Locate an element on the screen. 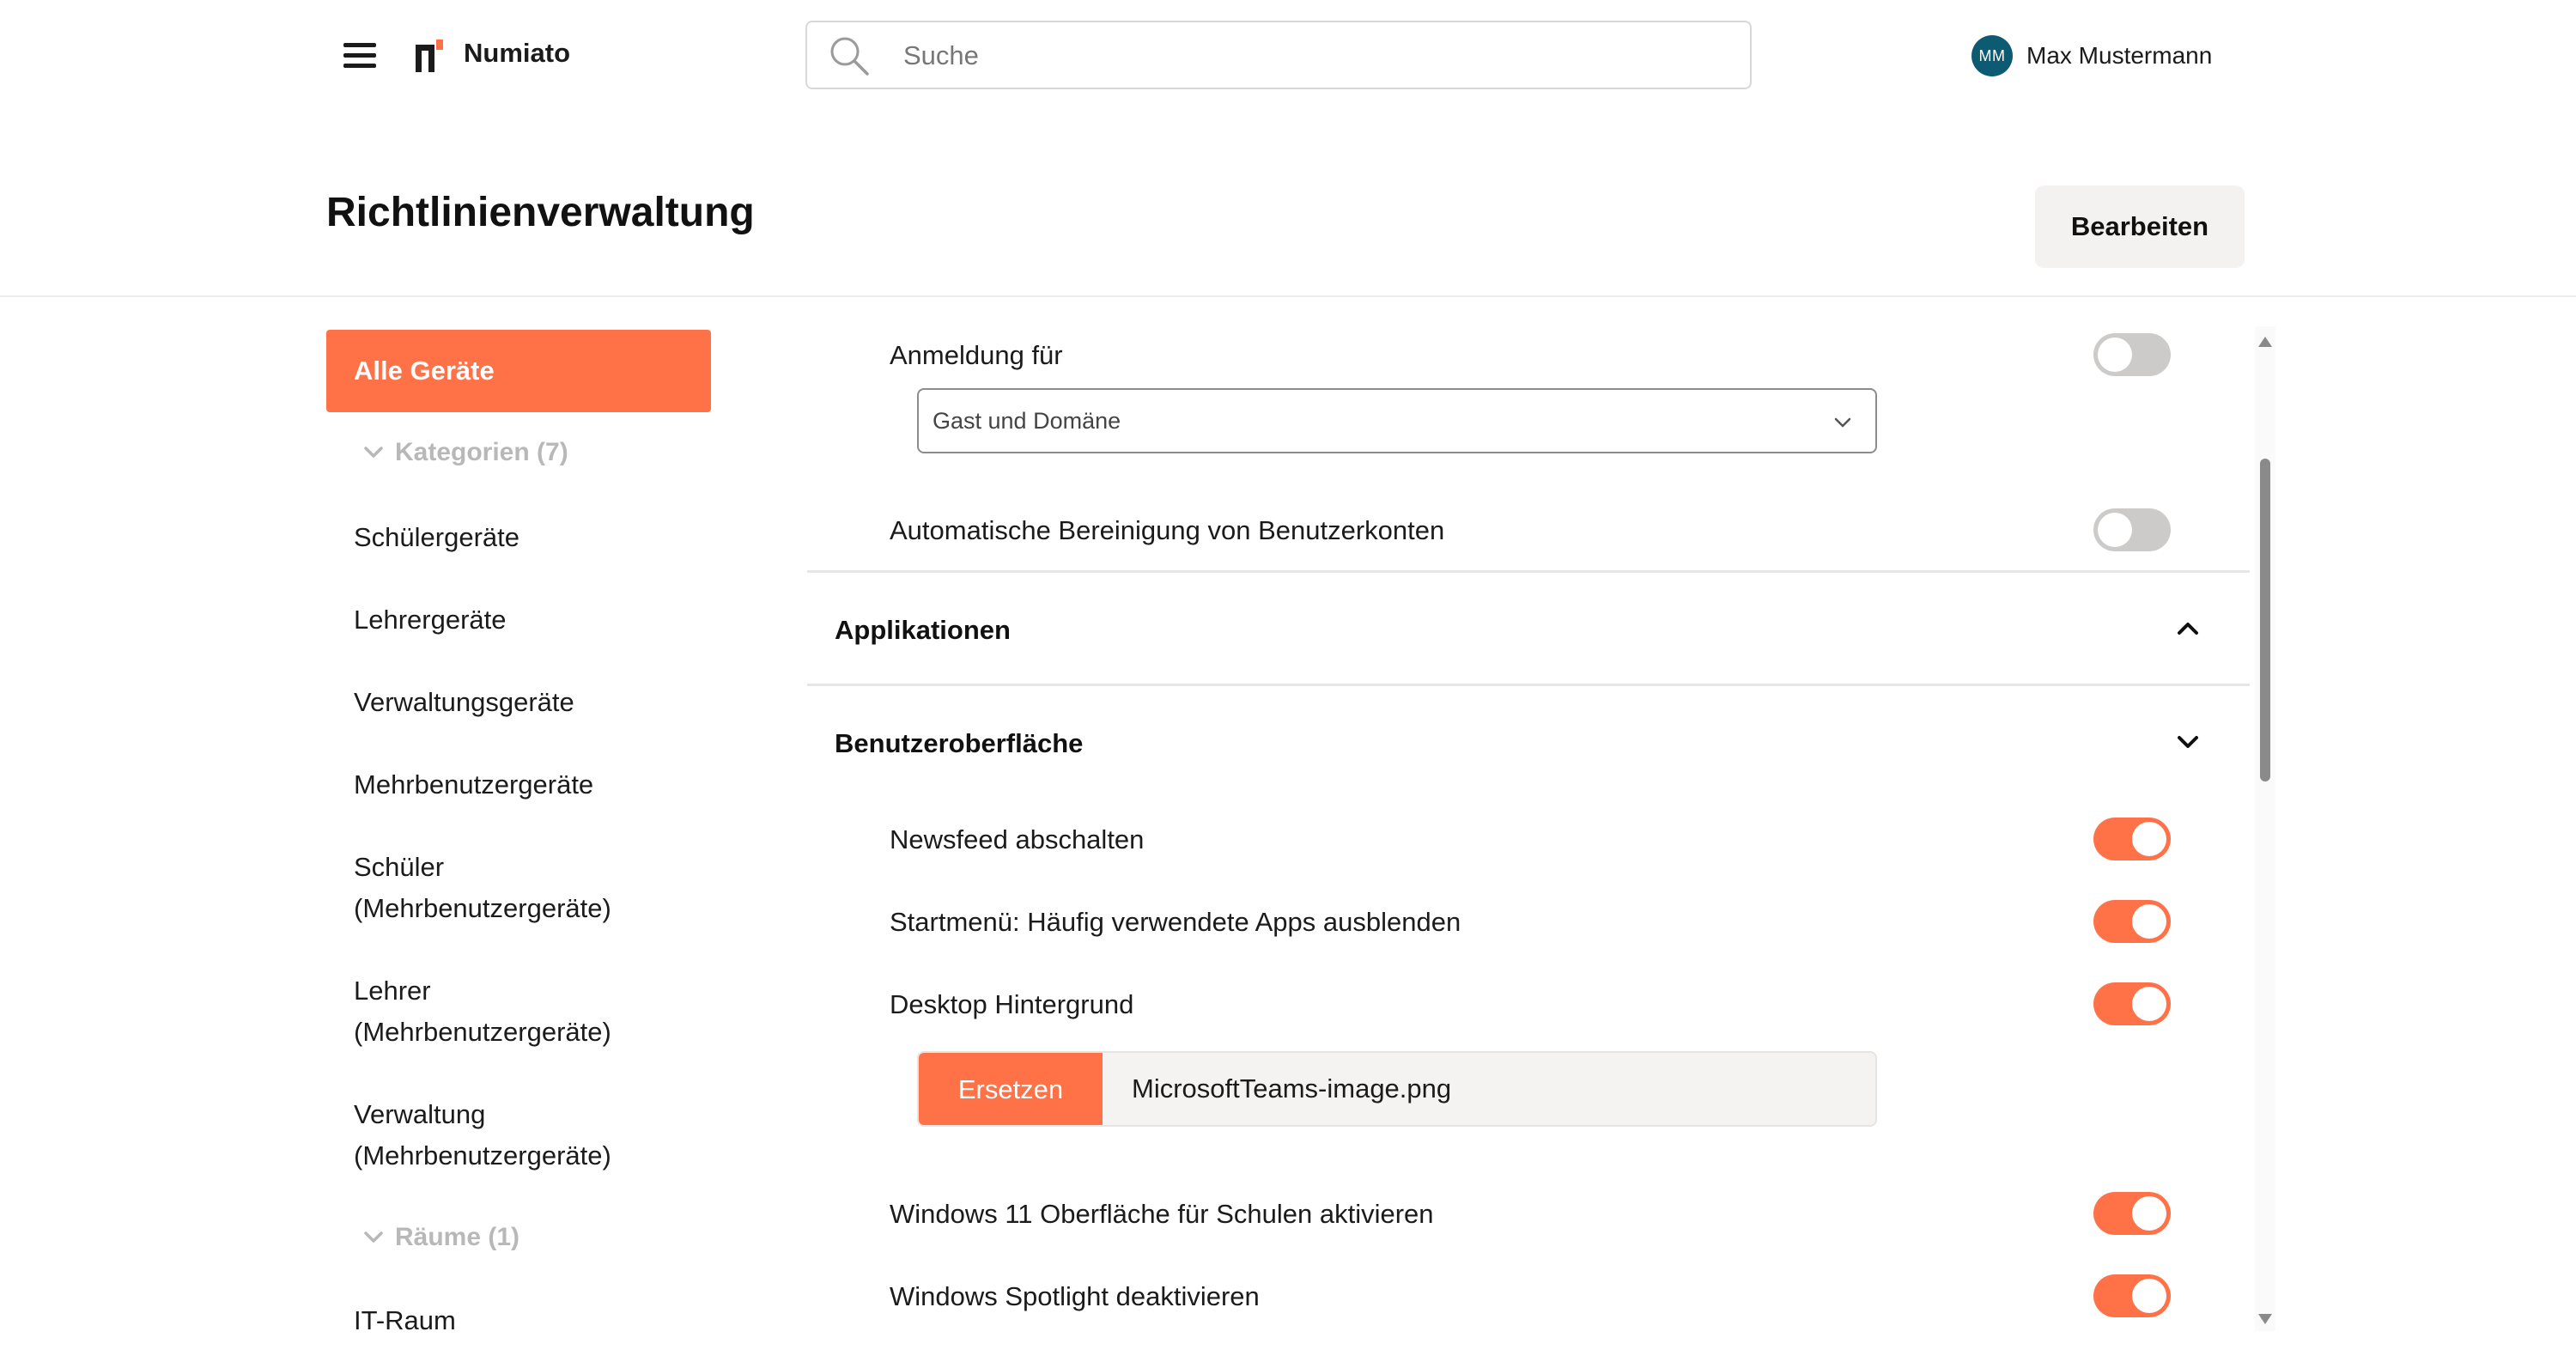 The height and width of the screenshot is (1362, 2576). sidebar-item-student-devices: Schülergeräte is located at coordinates (534, 537).